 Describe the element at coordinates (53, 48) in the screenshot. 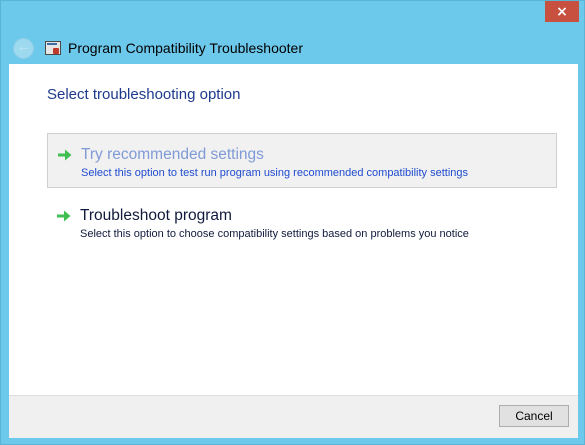

I see `program-compatibility-icon` at that location.